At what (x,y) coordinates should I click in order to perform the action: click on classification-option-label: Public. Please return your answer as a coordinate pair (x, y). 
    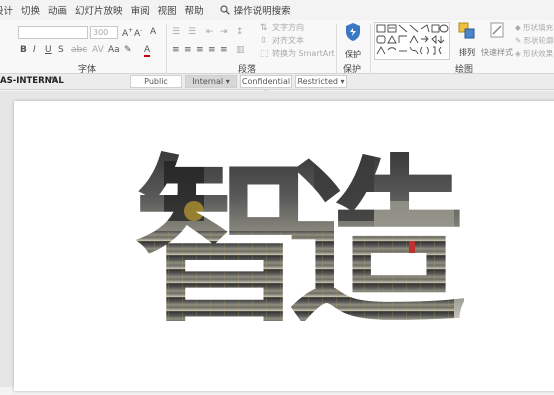
    Looking at the image, I should click on (156, 81).